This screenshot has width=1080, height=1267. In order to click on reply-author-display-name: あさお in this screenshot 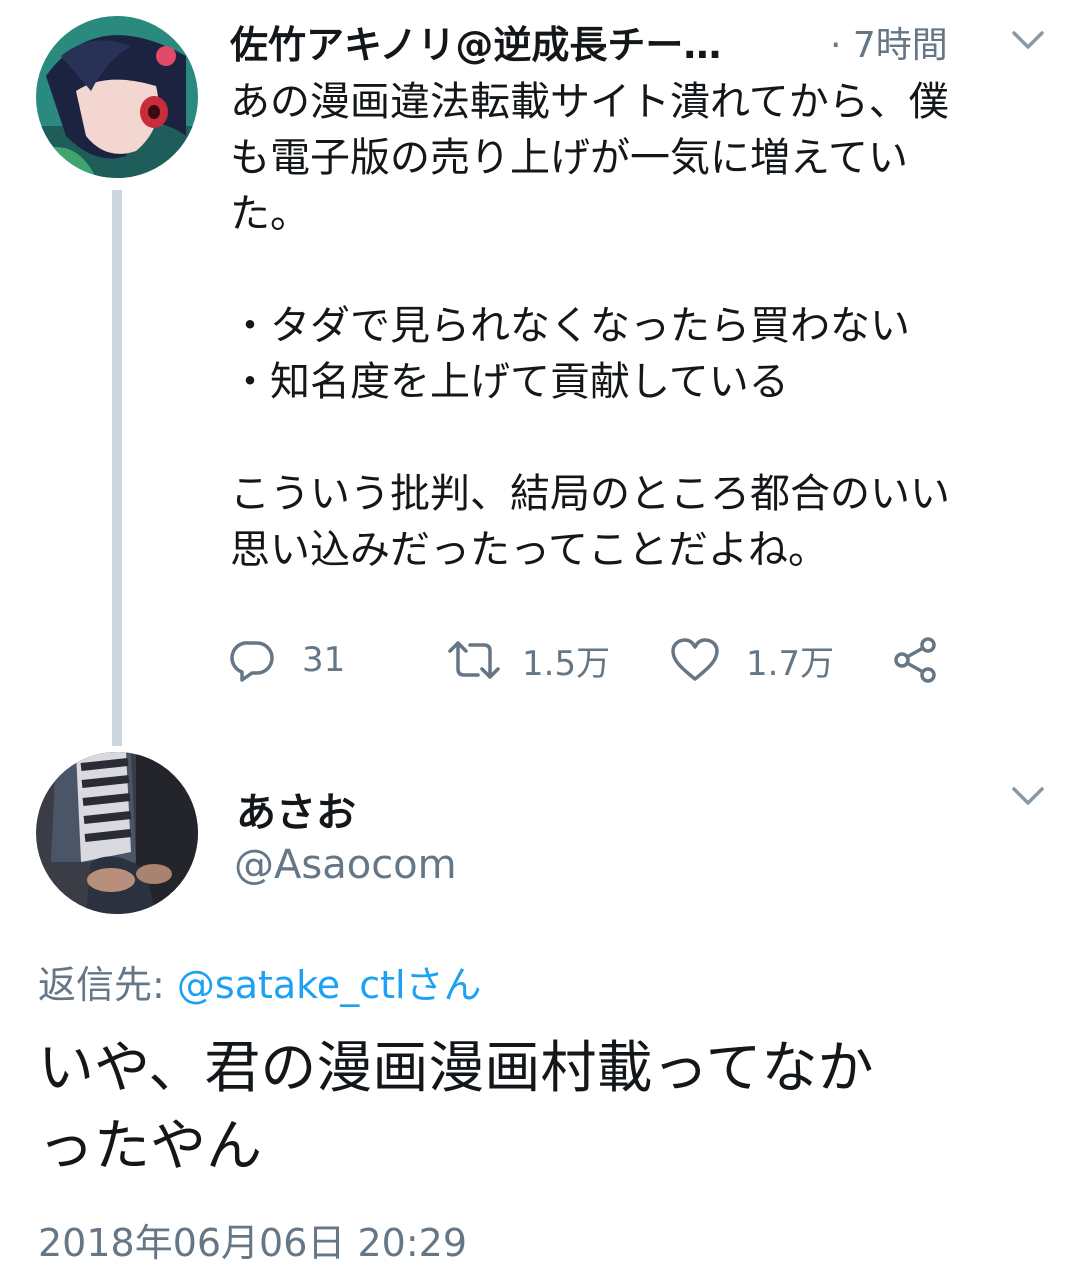, I will do `click(296, 809)`.